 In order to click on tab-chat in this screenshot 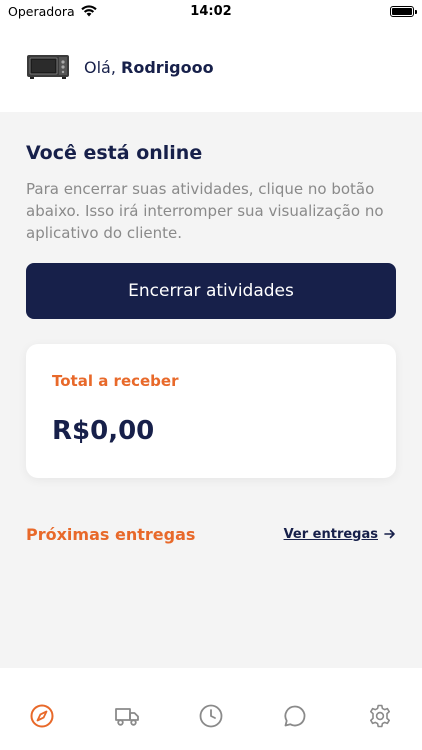, I will do `click(295, 716)`.